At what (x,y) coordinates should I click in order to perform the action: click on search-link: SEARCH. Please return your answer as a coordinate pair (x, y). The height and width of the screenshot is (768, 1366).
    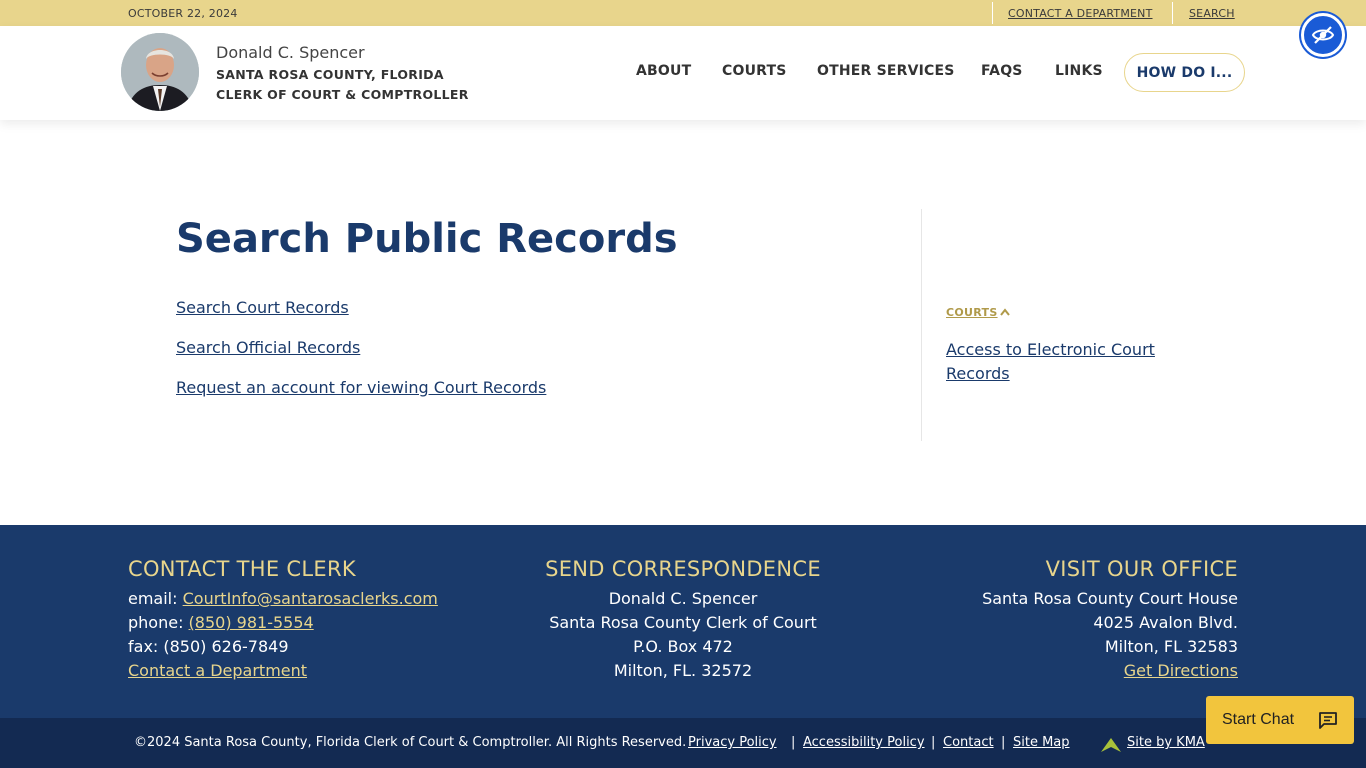
    Looking at the image, I should click on (1212, 13).